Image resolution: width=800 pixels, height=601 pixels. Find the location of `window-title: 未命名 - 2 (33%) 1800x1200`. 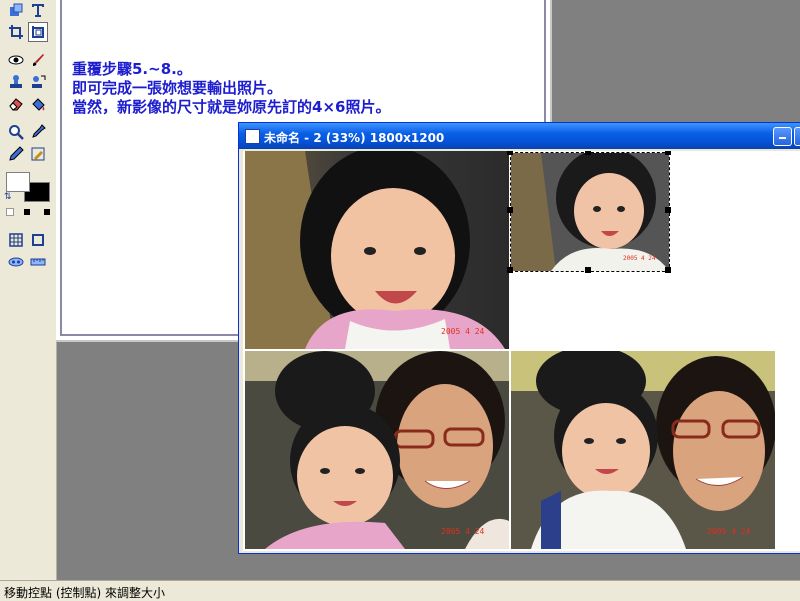

window-title: 未命名 - 2 (33%) 1800x1200 is located at coordinates (354, 138).